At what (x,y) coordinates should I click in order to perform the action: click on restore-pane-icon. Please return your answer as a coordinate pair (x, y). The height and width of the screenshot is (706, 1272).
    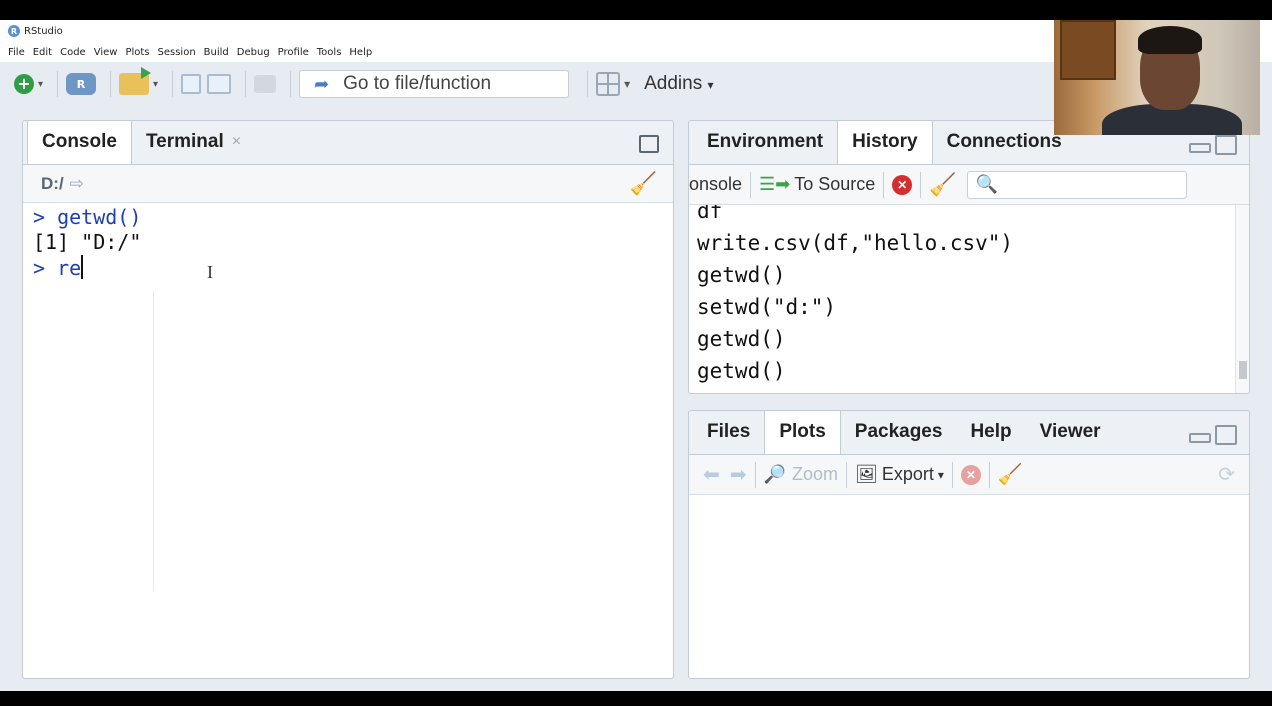
    Looking at the image, I should click on (649, 144).